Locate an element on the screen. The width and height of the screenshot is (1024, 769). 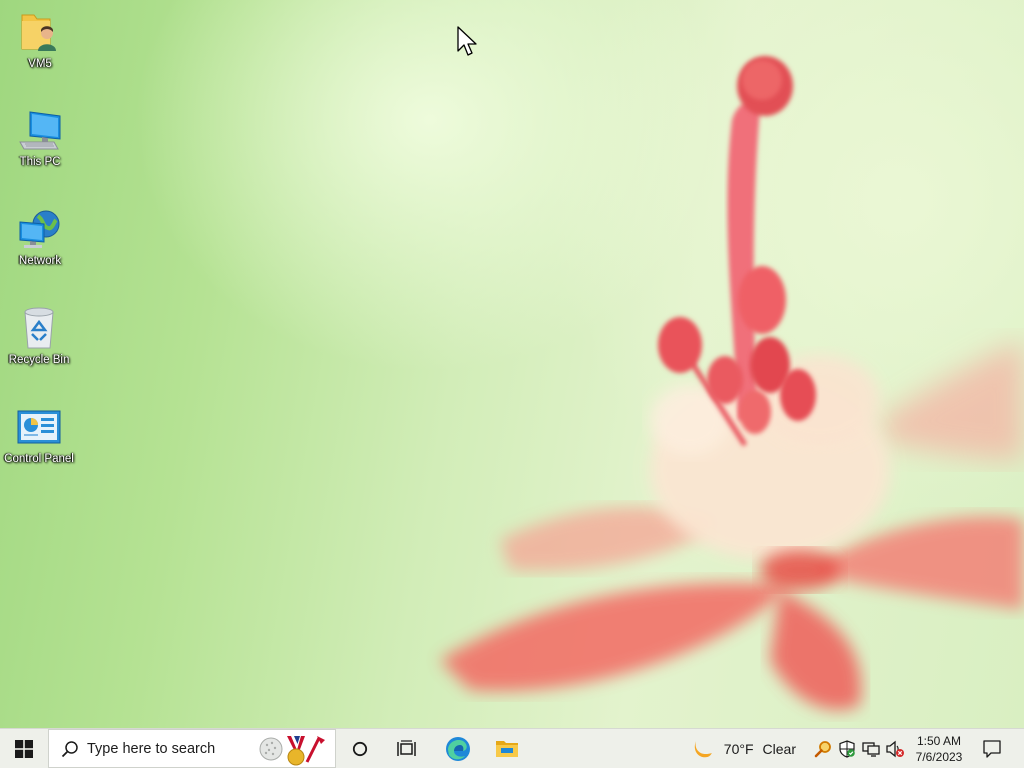
recycle-bin-icon is located at coordinates (39, 328).